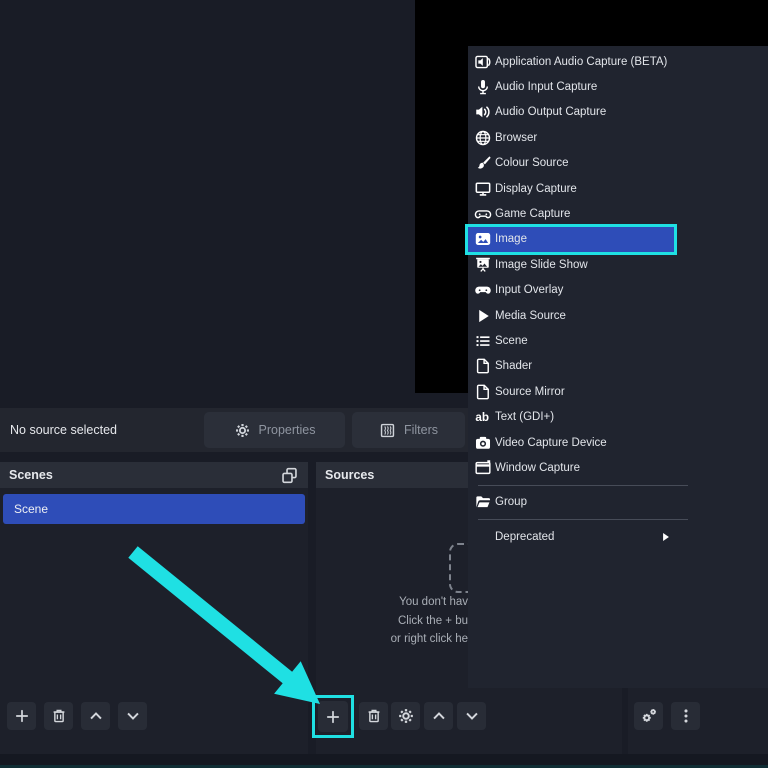 The height and width of the screenshot is (768, 768). Describe the element at coordinates (483, 468) in the screenshot. I see `window-icon` at that location.